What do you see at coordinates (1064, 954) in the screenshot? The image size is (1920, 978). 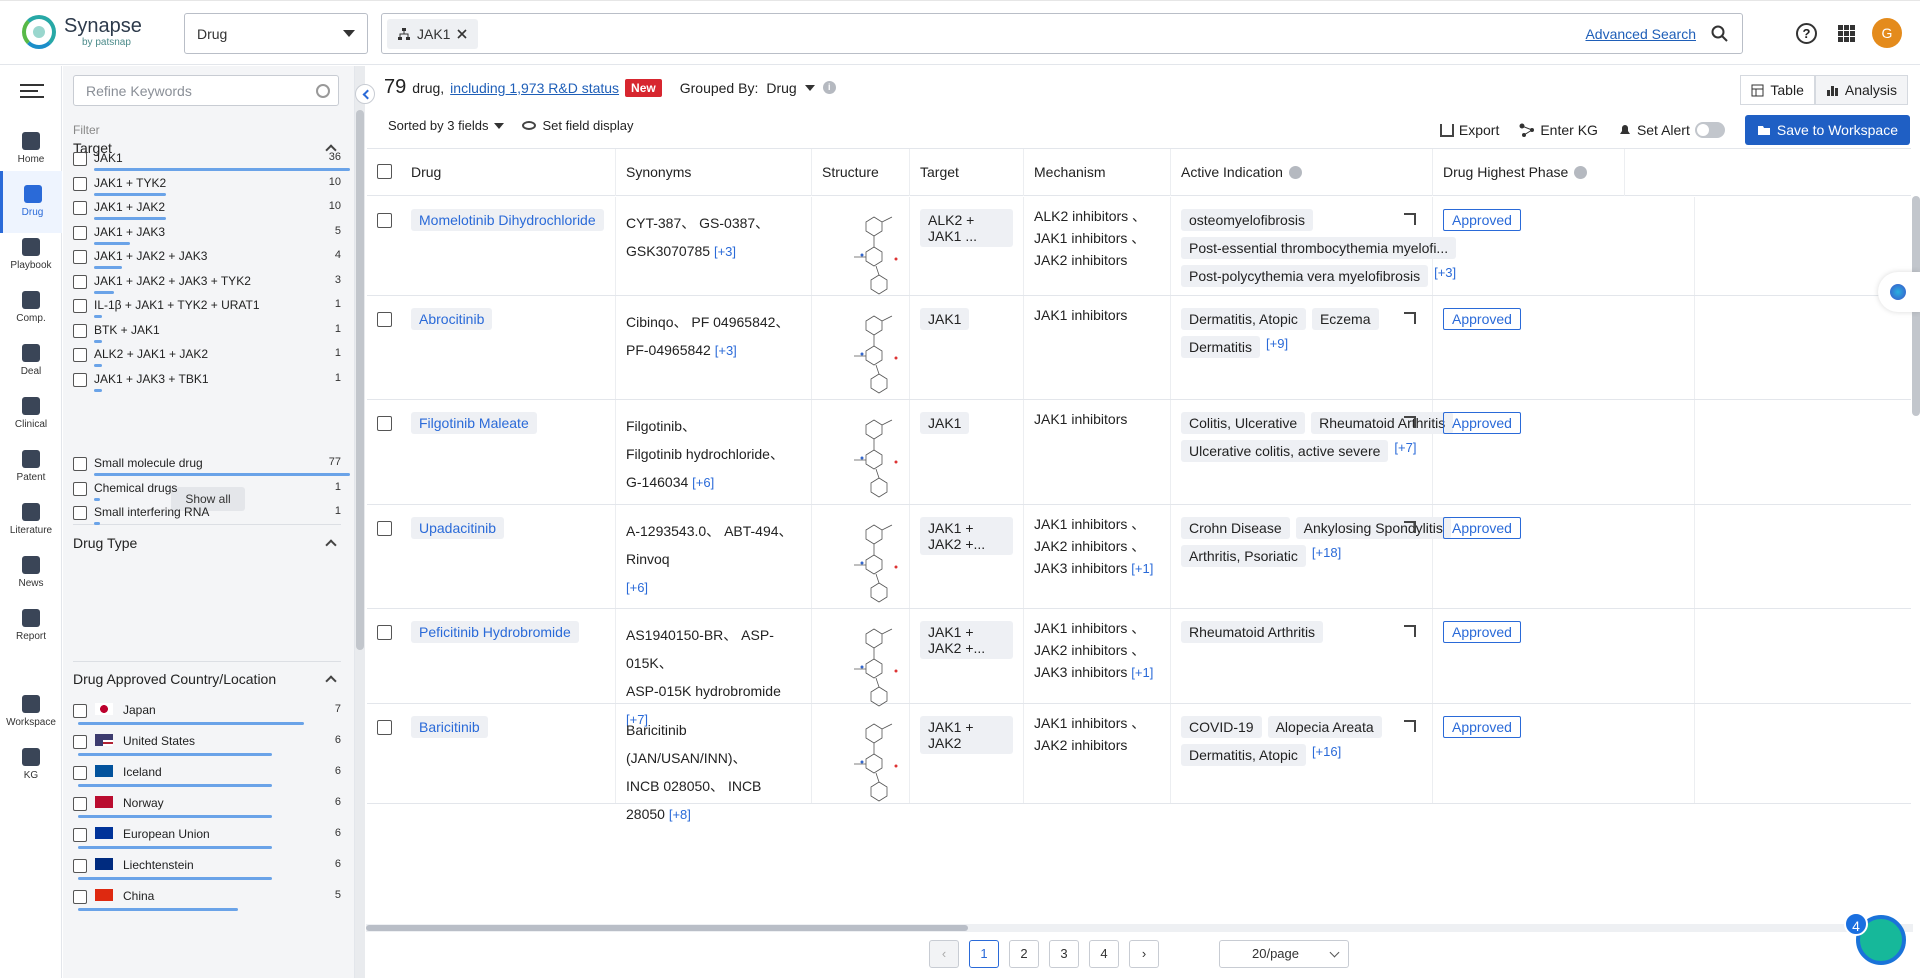 I see `page-button-3: 3` at bounding box center [1064, 954].